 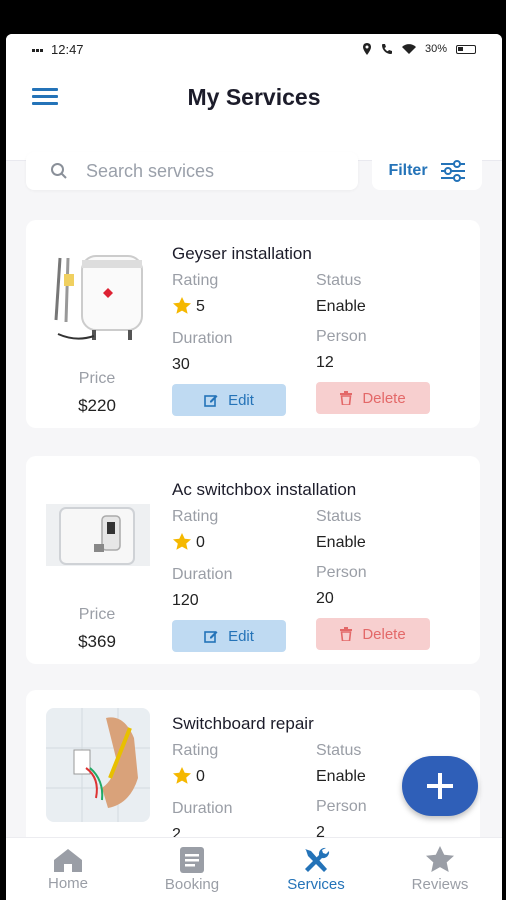 I want to click on nav-reviews: Reviews, so click(x=440, y=869).